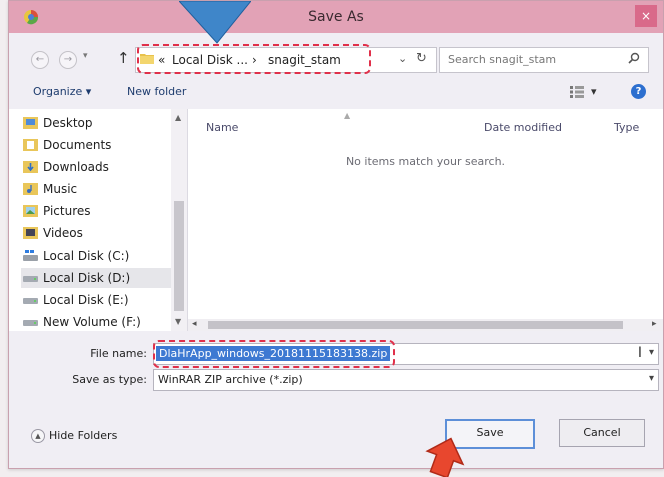  I want to click on breadcrumb-overflow: «, so click(161, 60).